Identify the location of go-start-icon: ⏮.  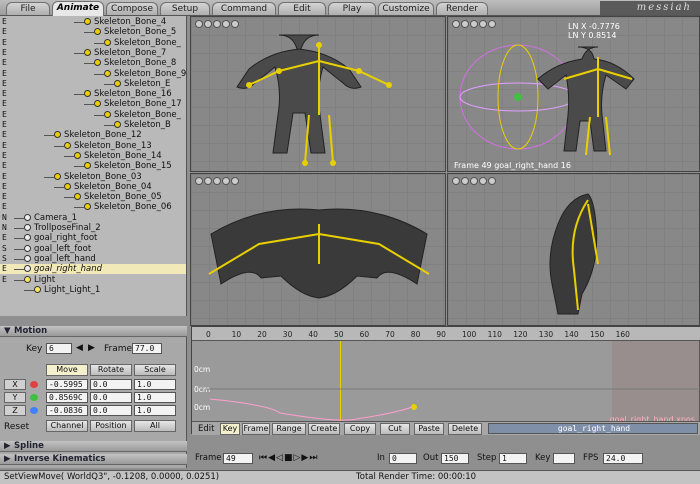
(263, 458).